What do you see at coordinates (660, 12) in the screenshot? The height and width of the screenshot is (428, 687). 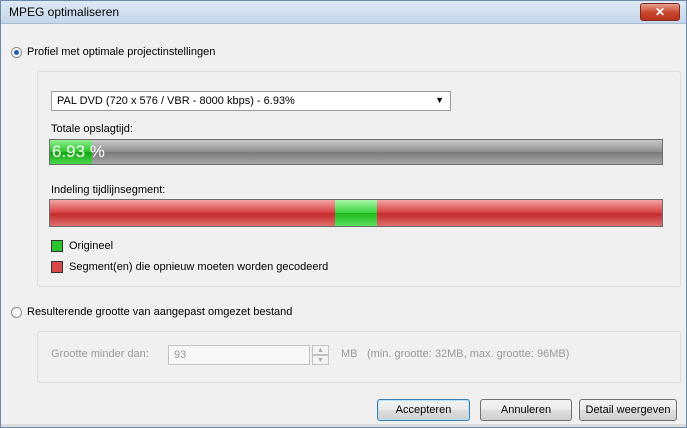 I see `close-button: ✕` at bounding box center [660, 12].